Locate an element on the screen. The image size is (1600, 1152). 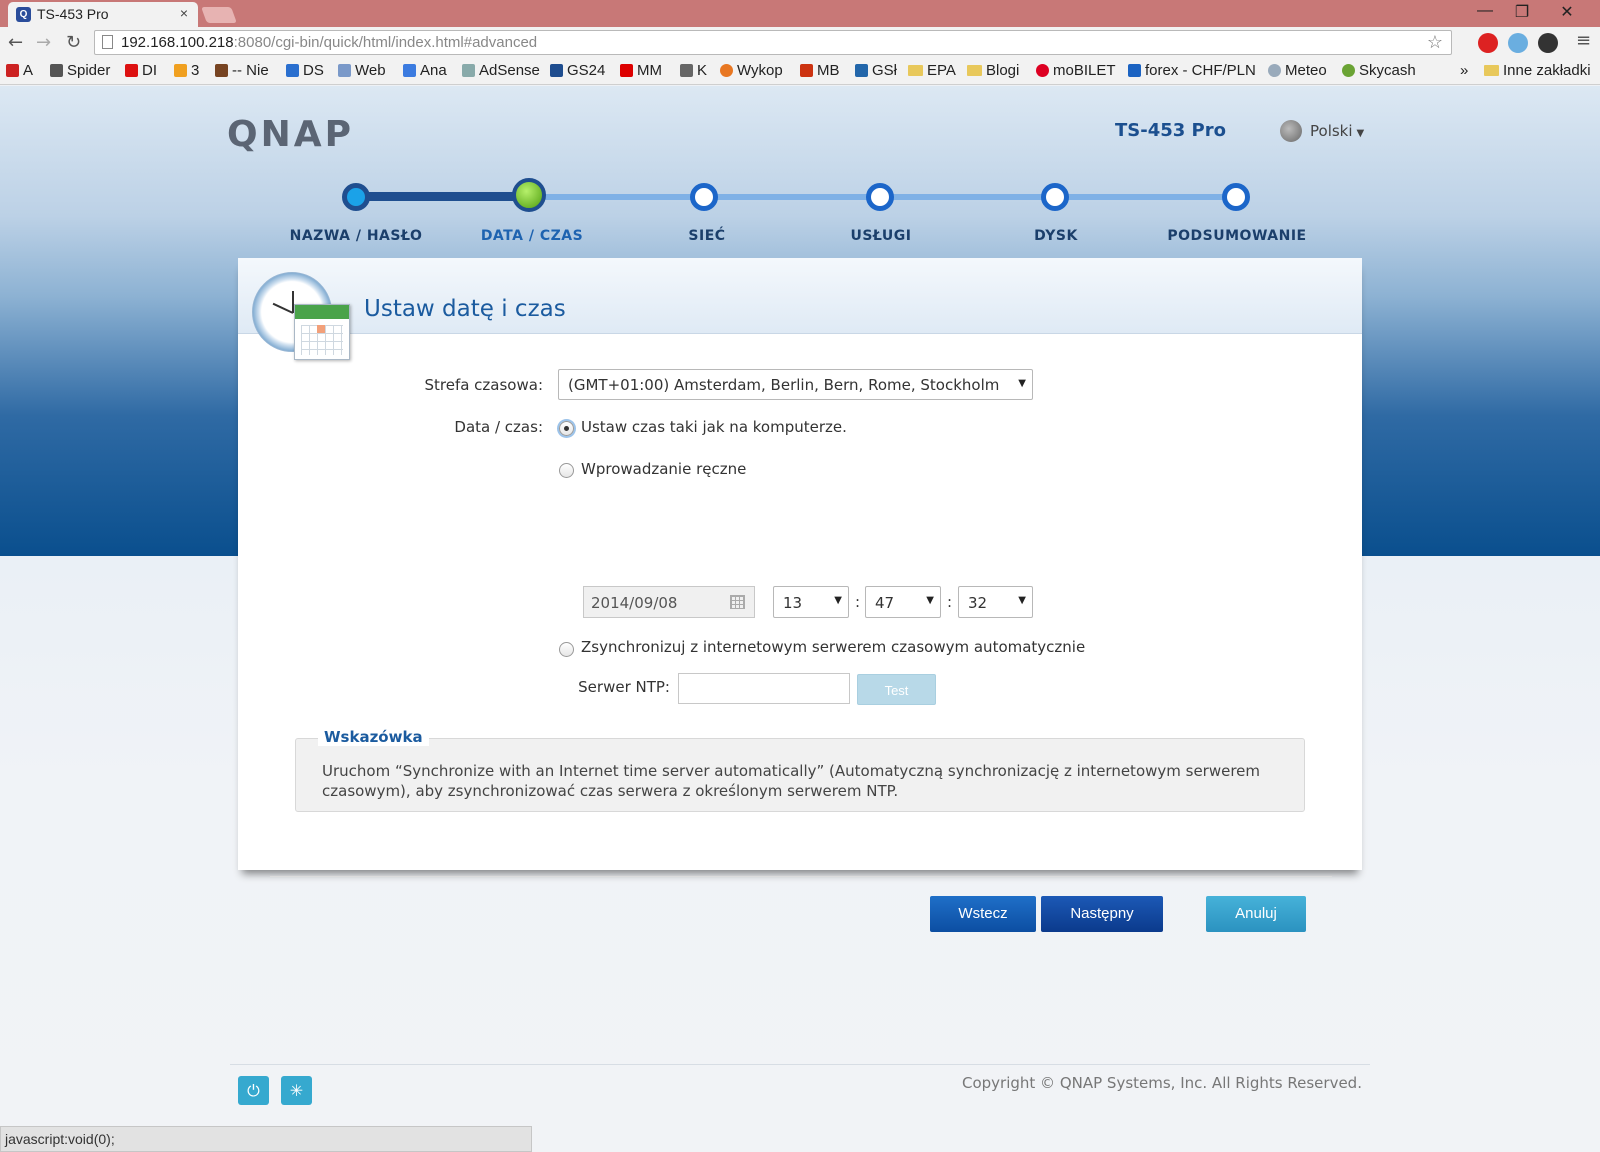
other-bookmarks-folder: Inne zakładki is located at coordinates (1537, 70).